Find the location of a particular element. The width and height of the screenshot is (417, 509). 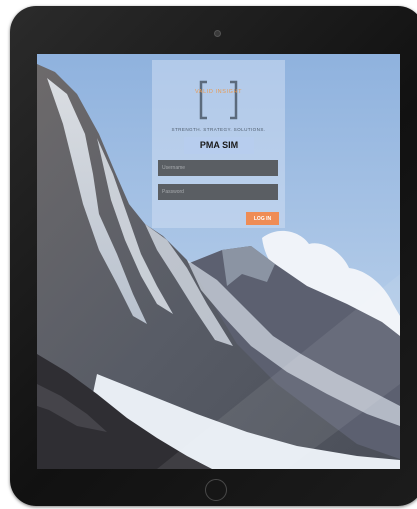

camera-icon is located at coordinates (217, 33).